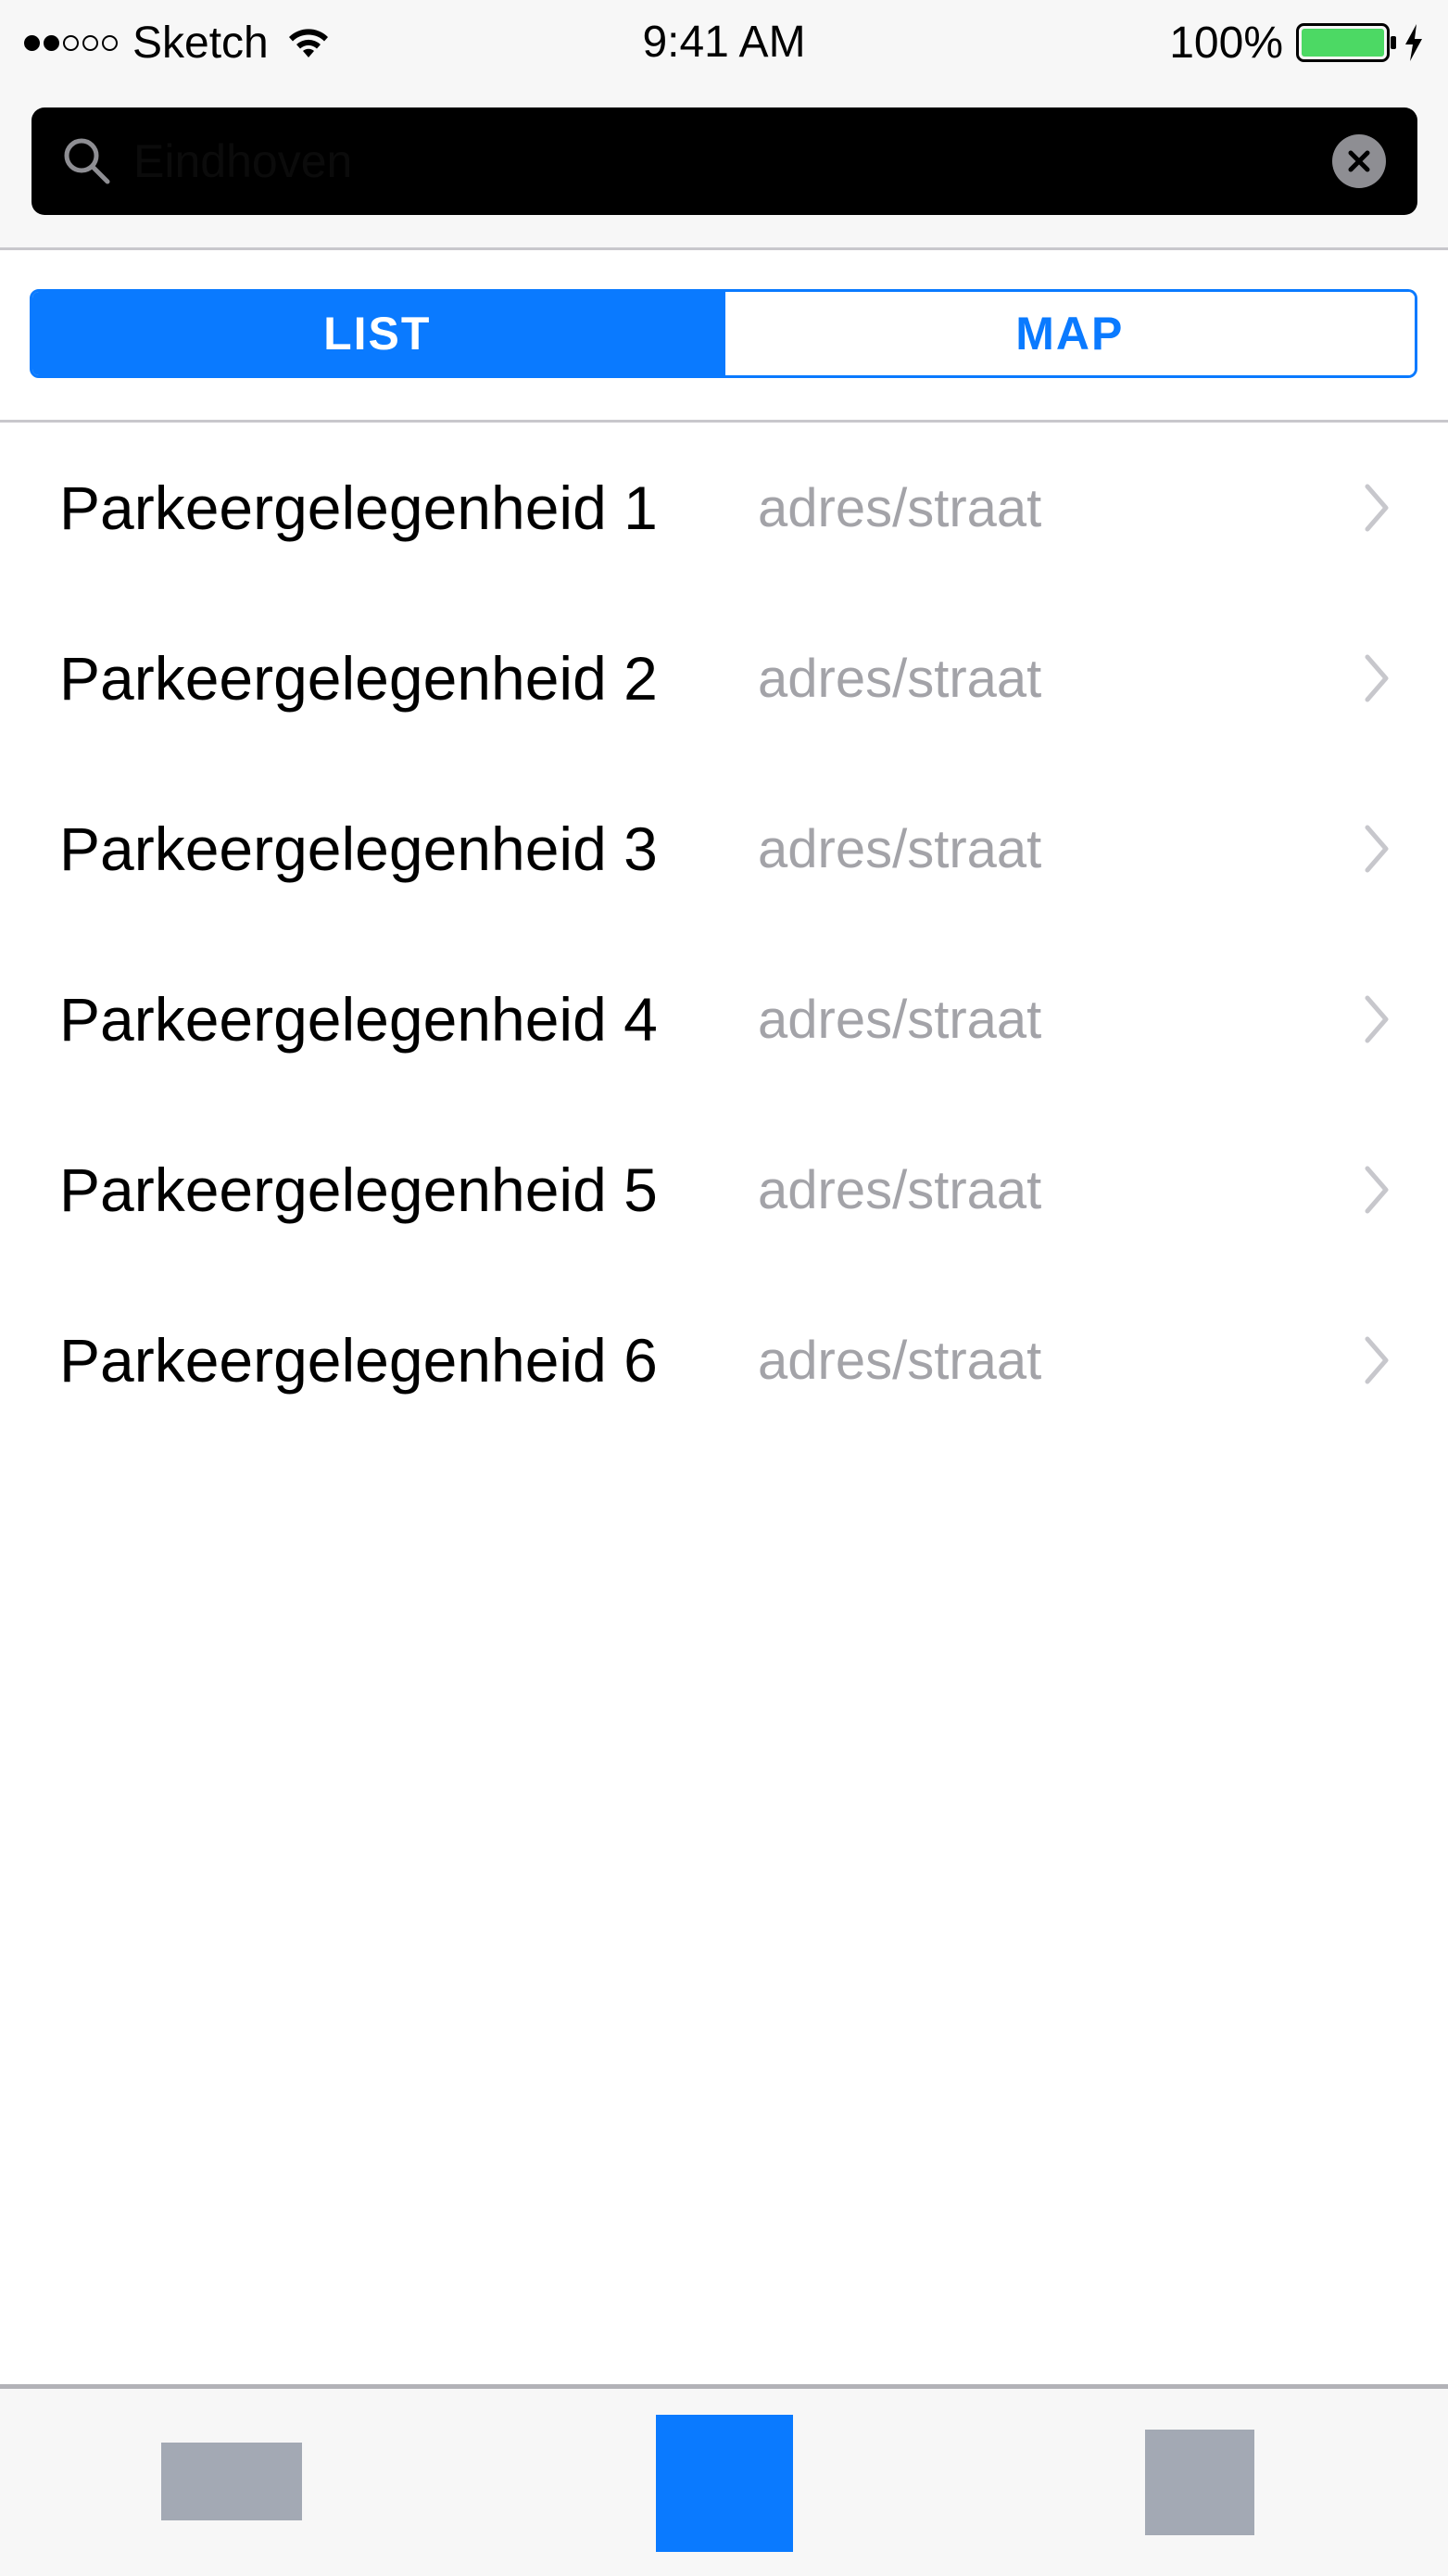  What do you see at coordinates (724, 2483) in the screenshot?
I see `tab-item-2-selected` at bounding box center [724, 2483].